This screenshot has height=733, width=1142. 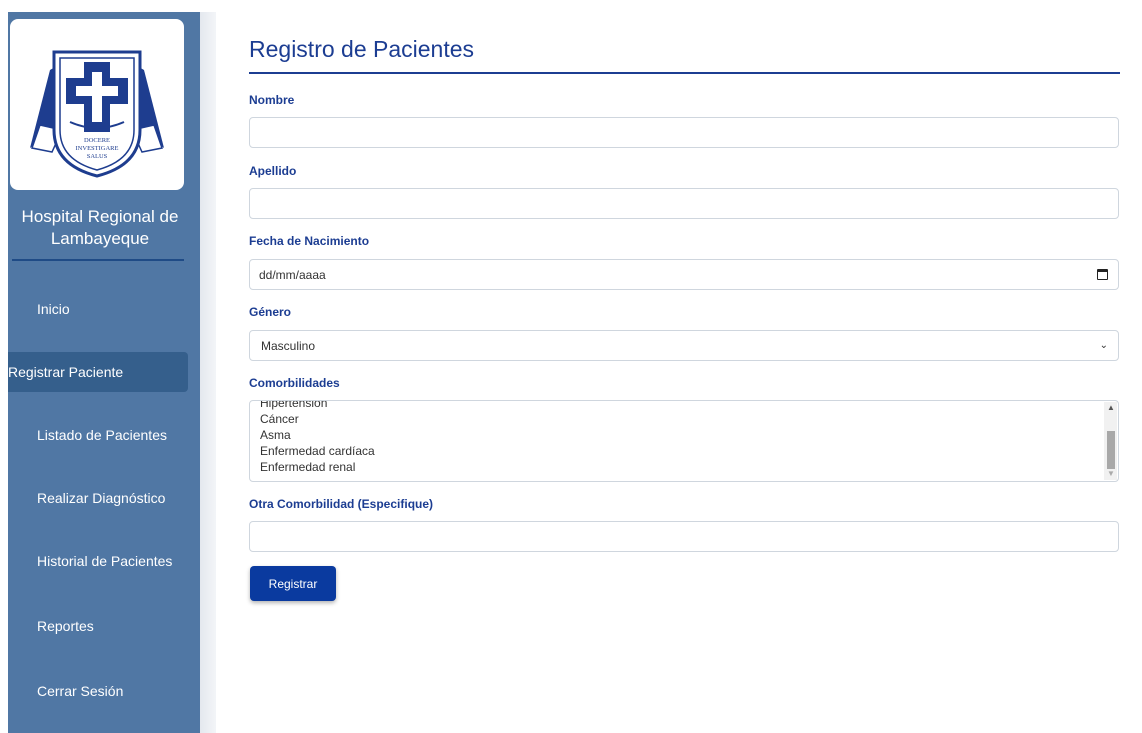 What do you see at coordinates (684, 274) in the screenshot?
I see `fecha-nacimiento-input: dd/mm/aaaa` at bounding box center [684, 274].